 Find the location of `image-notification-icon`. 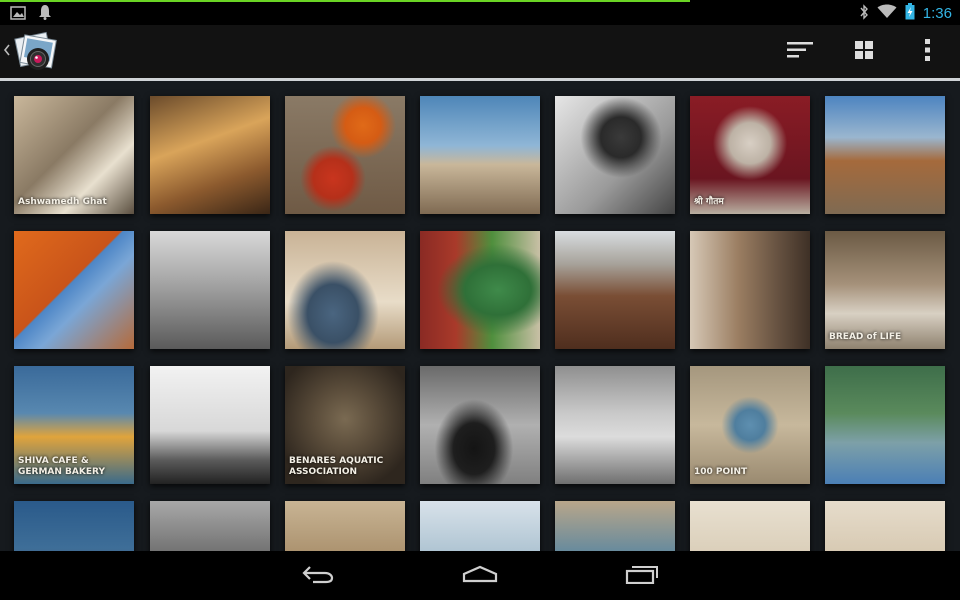

image-notification-icon is located at coordinates (18, 14).